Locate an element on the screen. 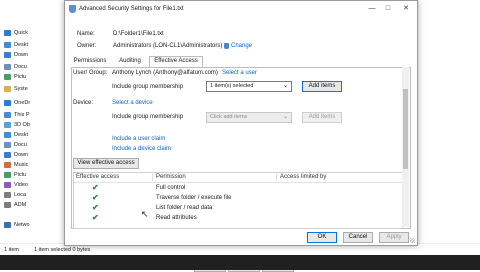 The width and height of the screenshot is (480, 272). sidebar-item: This P is located at coordinates (17, 115).